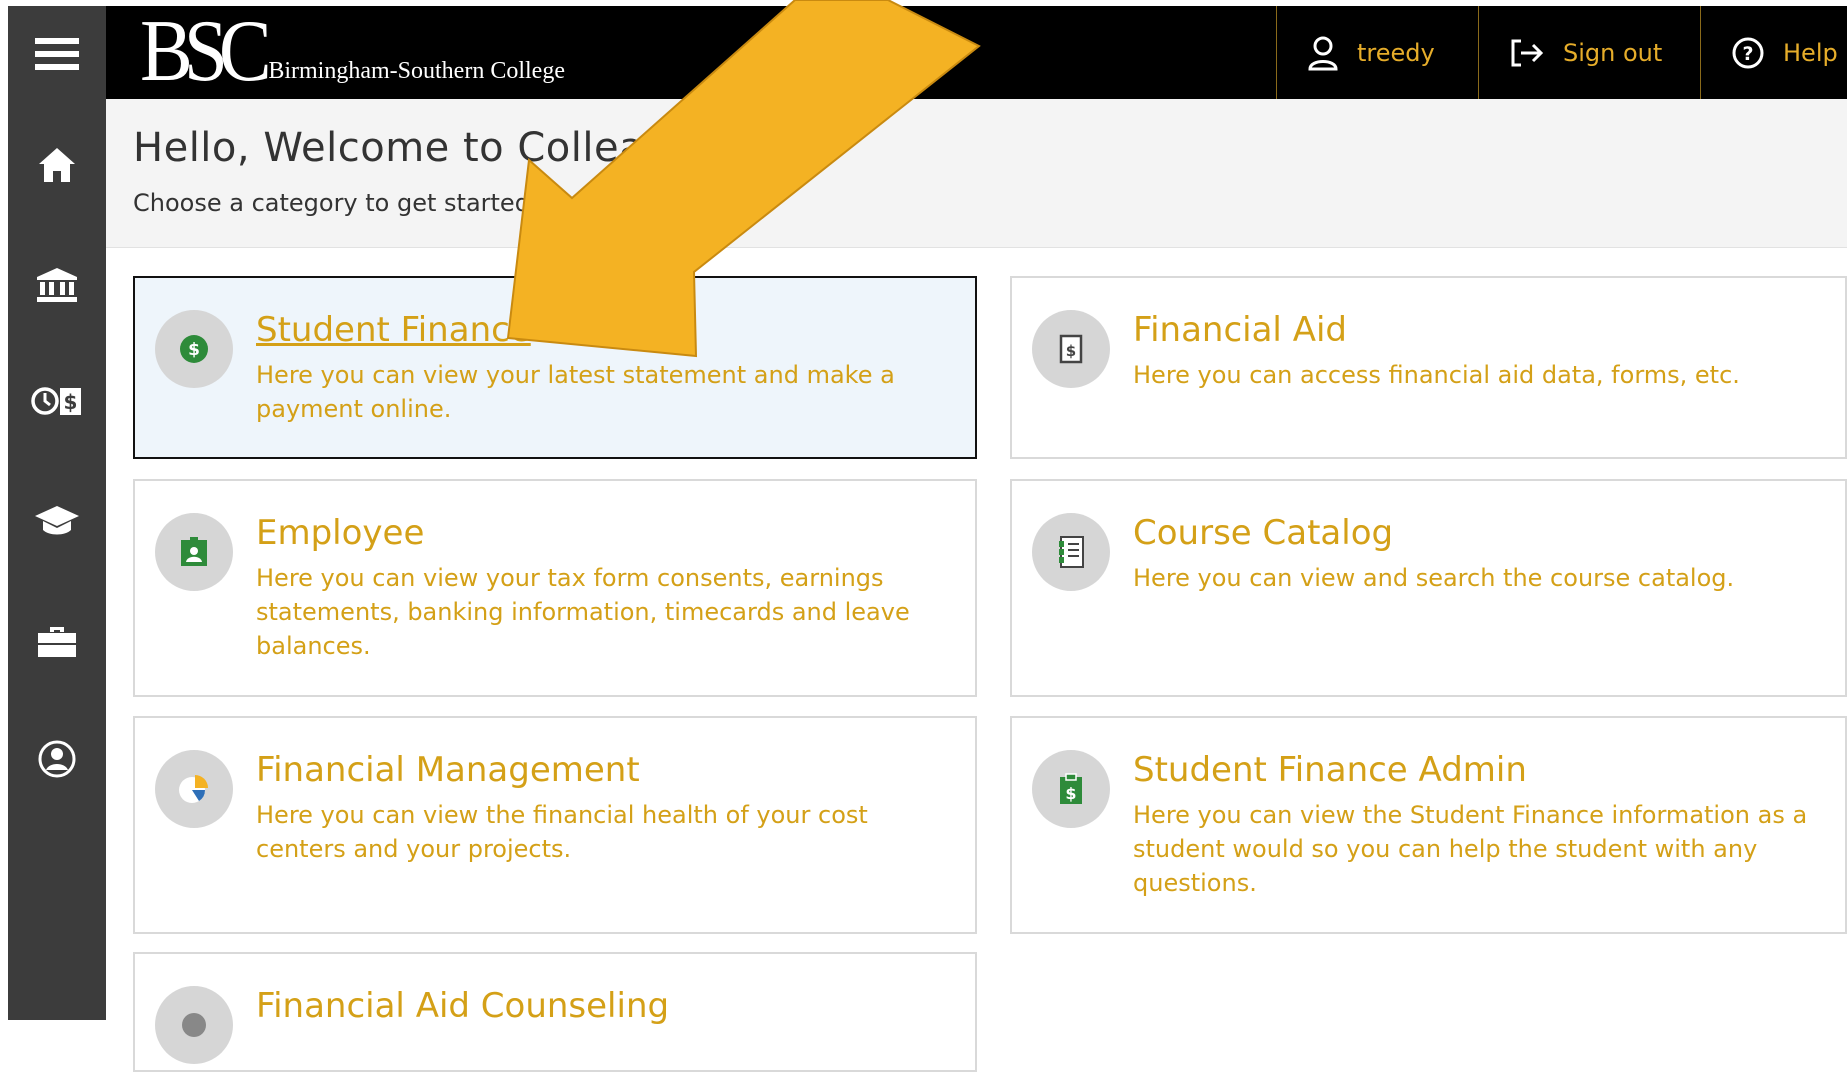  I want to click on sidebar-item-home, so click(57, 165).